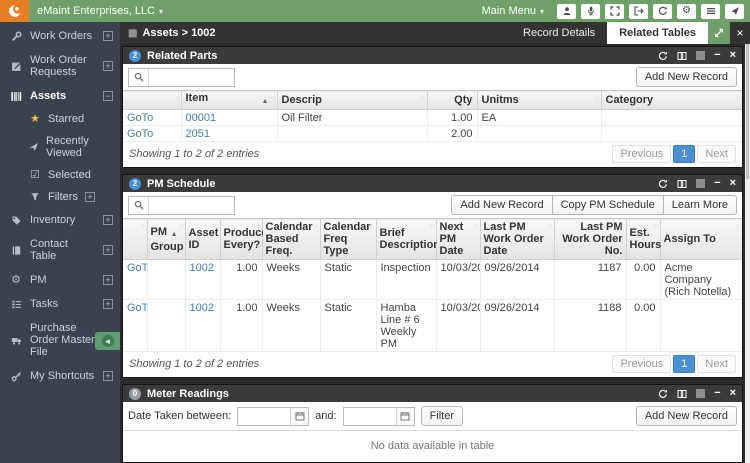  What do you see at coordinates (590, 239) in the screenshot?
I see `col-last-pm-wo-no: Last PM Work Order No.` at bounding box center [590, 239].